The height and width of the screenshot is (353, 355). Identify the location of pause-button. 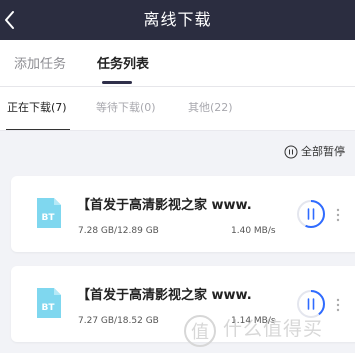
(311, 214).